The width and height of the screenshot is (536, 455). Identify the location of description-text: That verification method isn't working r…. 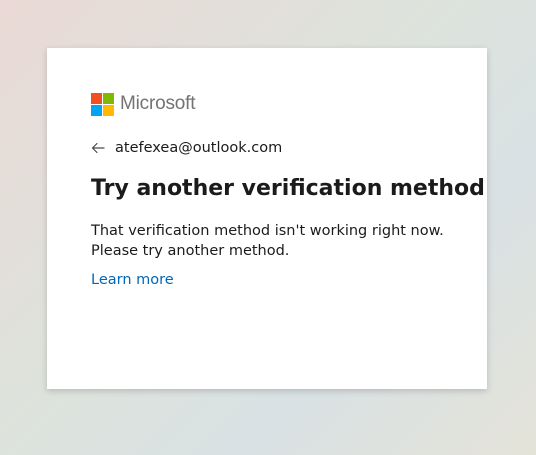
(267, 241).